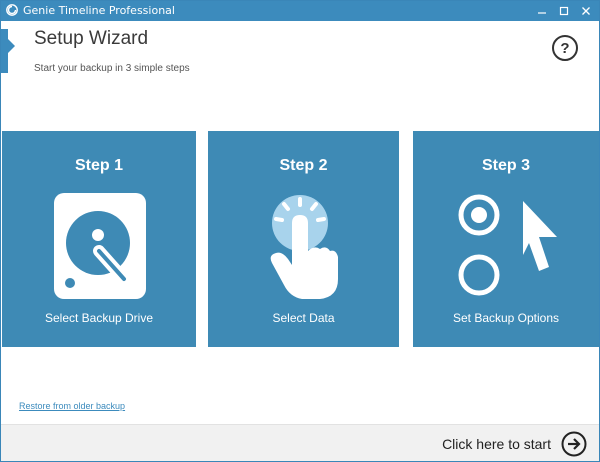 Image resolution: width=600 pixels, height=462 pixels. Describe the element at coordinates (99, 10) in the screenshot. I see `window-title: Genie Timeline Professional` at that location.